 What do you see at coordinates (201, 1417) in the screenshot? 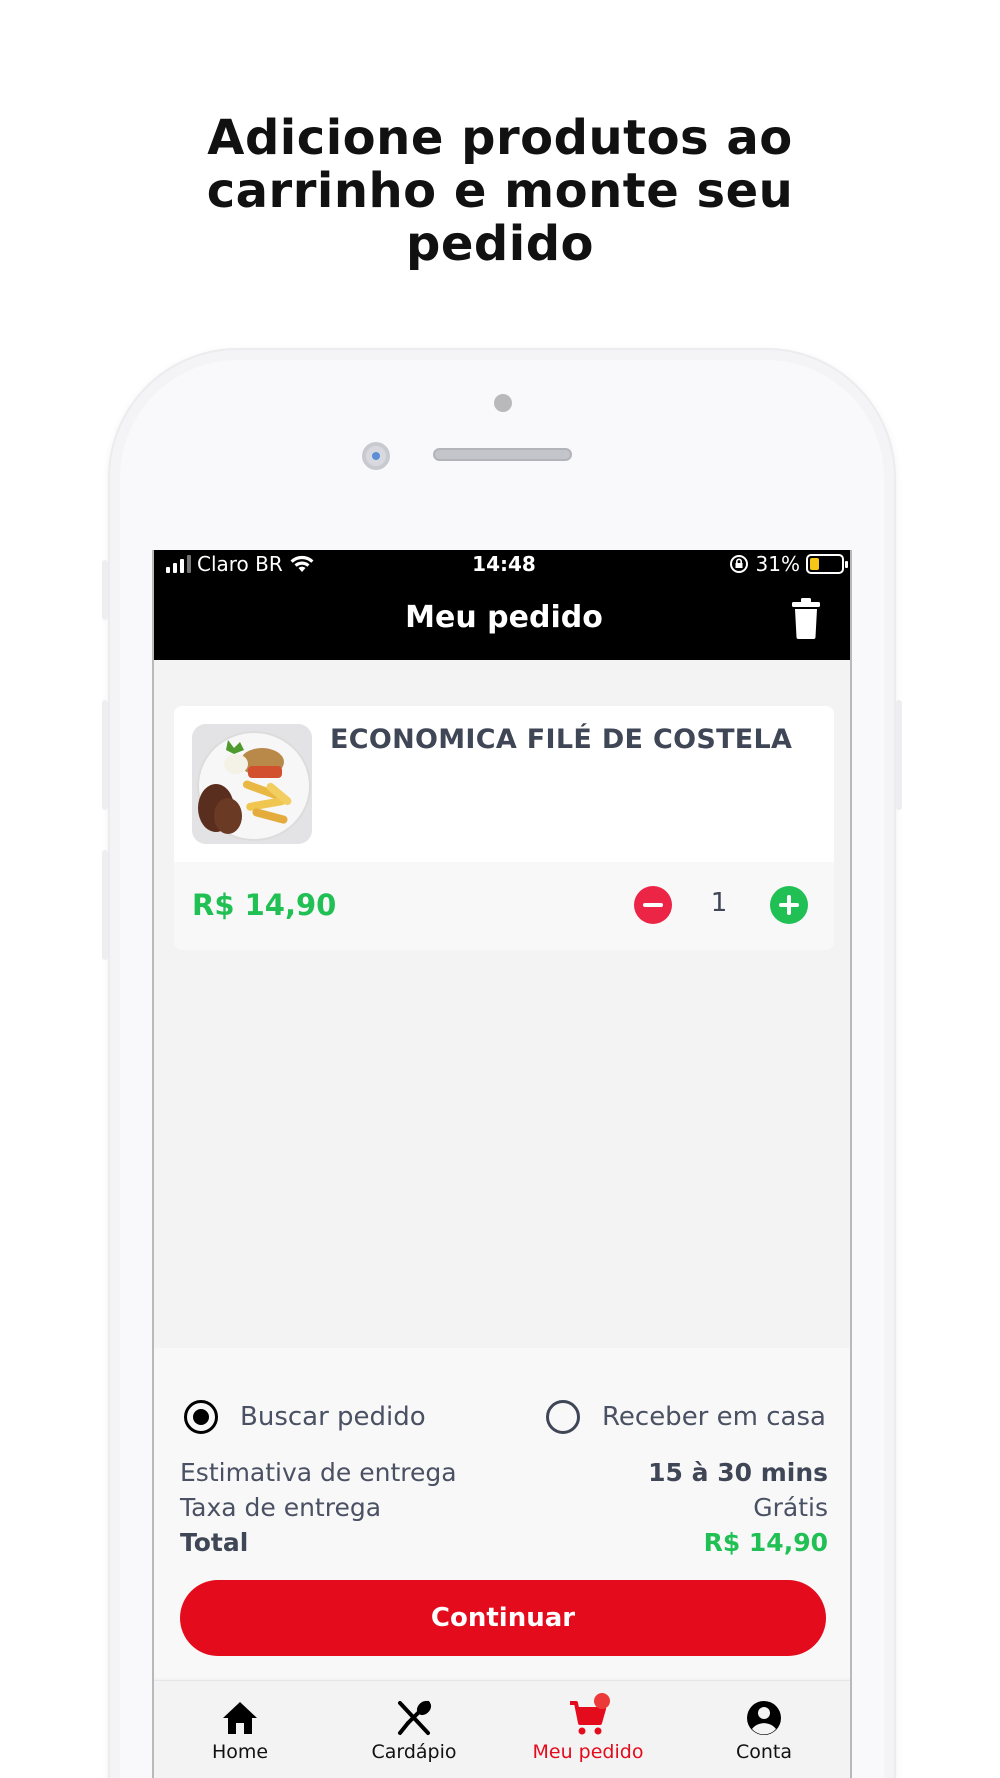
I see `pickup-radio` at bounding box center [201, 1417].